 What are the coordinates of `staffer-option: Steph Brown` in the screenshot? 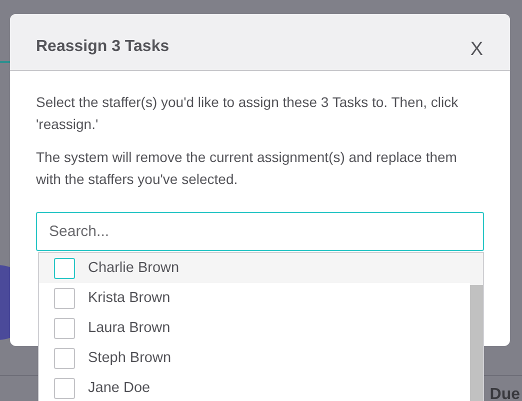 It's located at (254, 358).